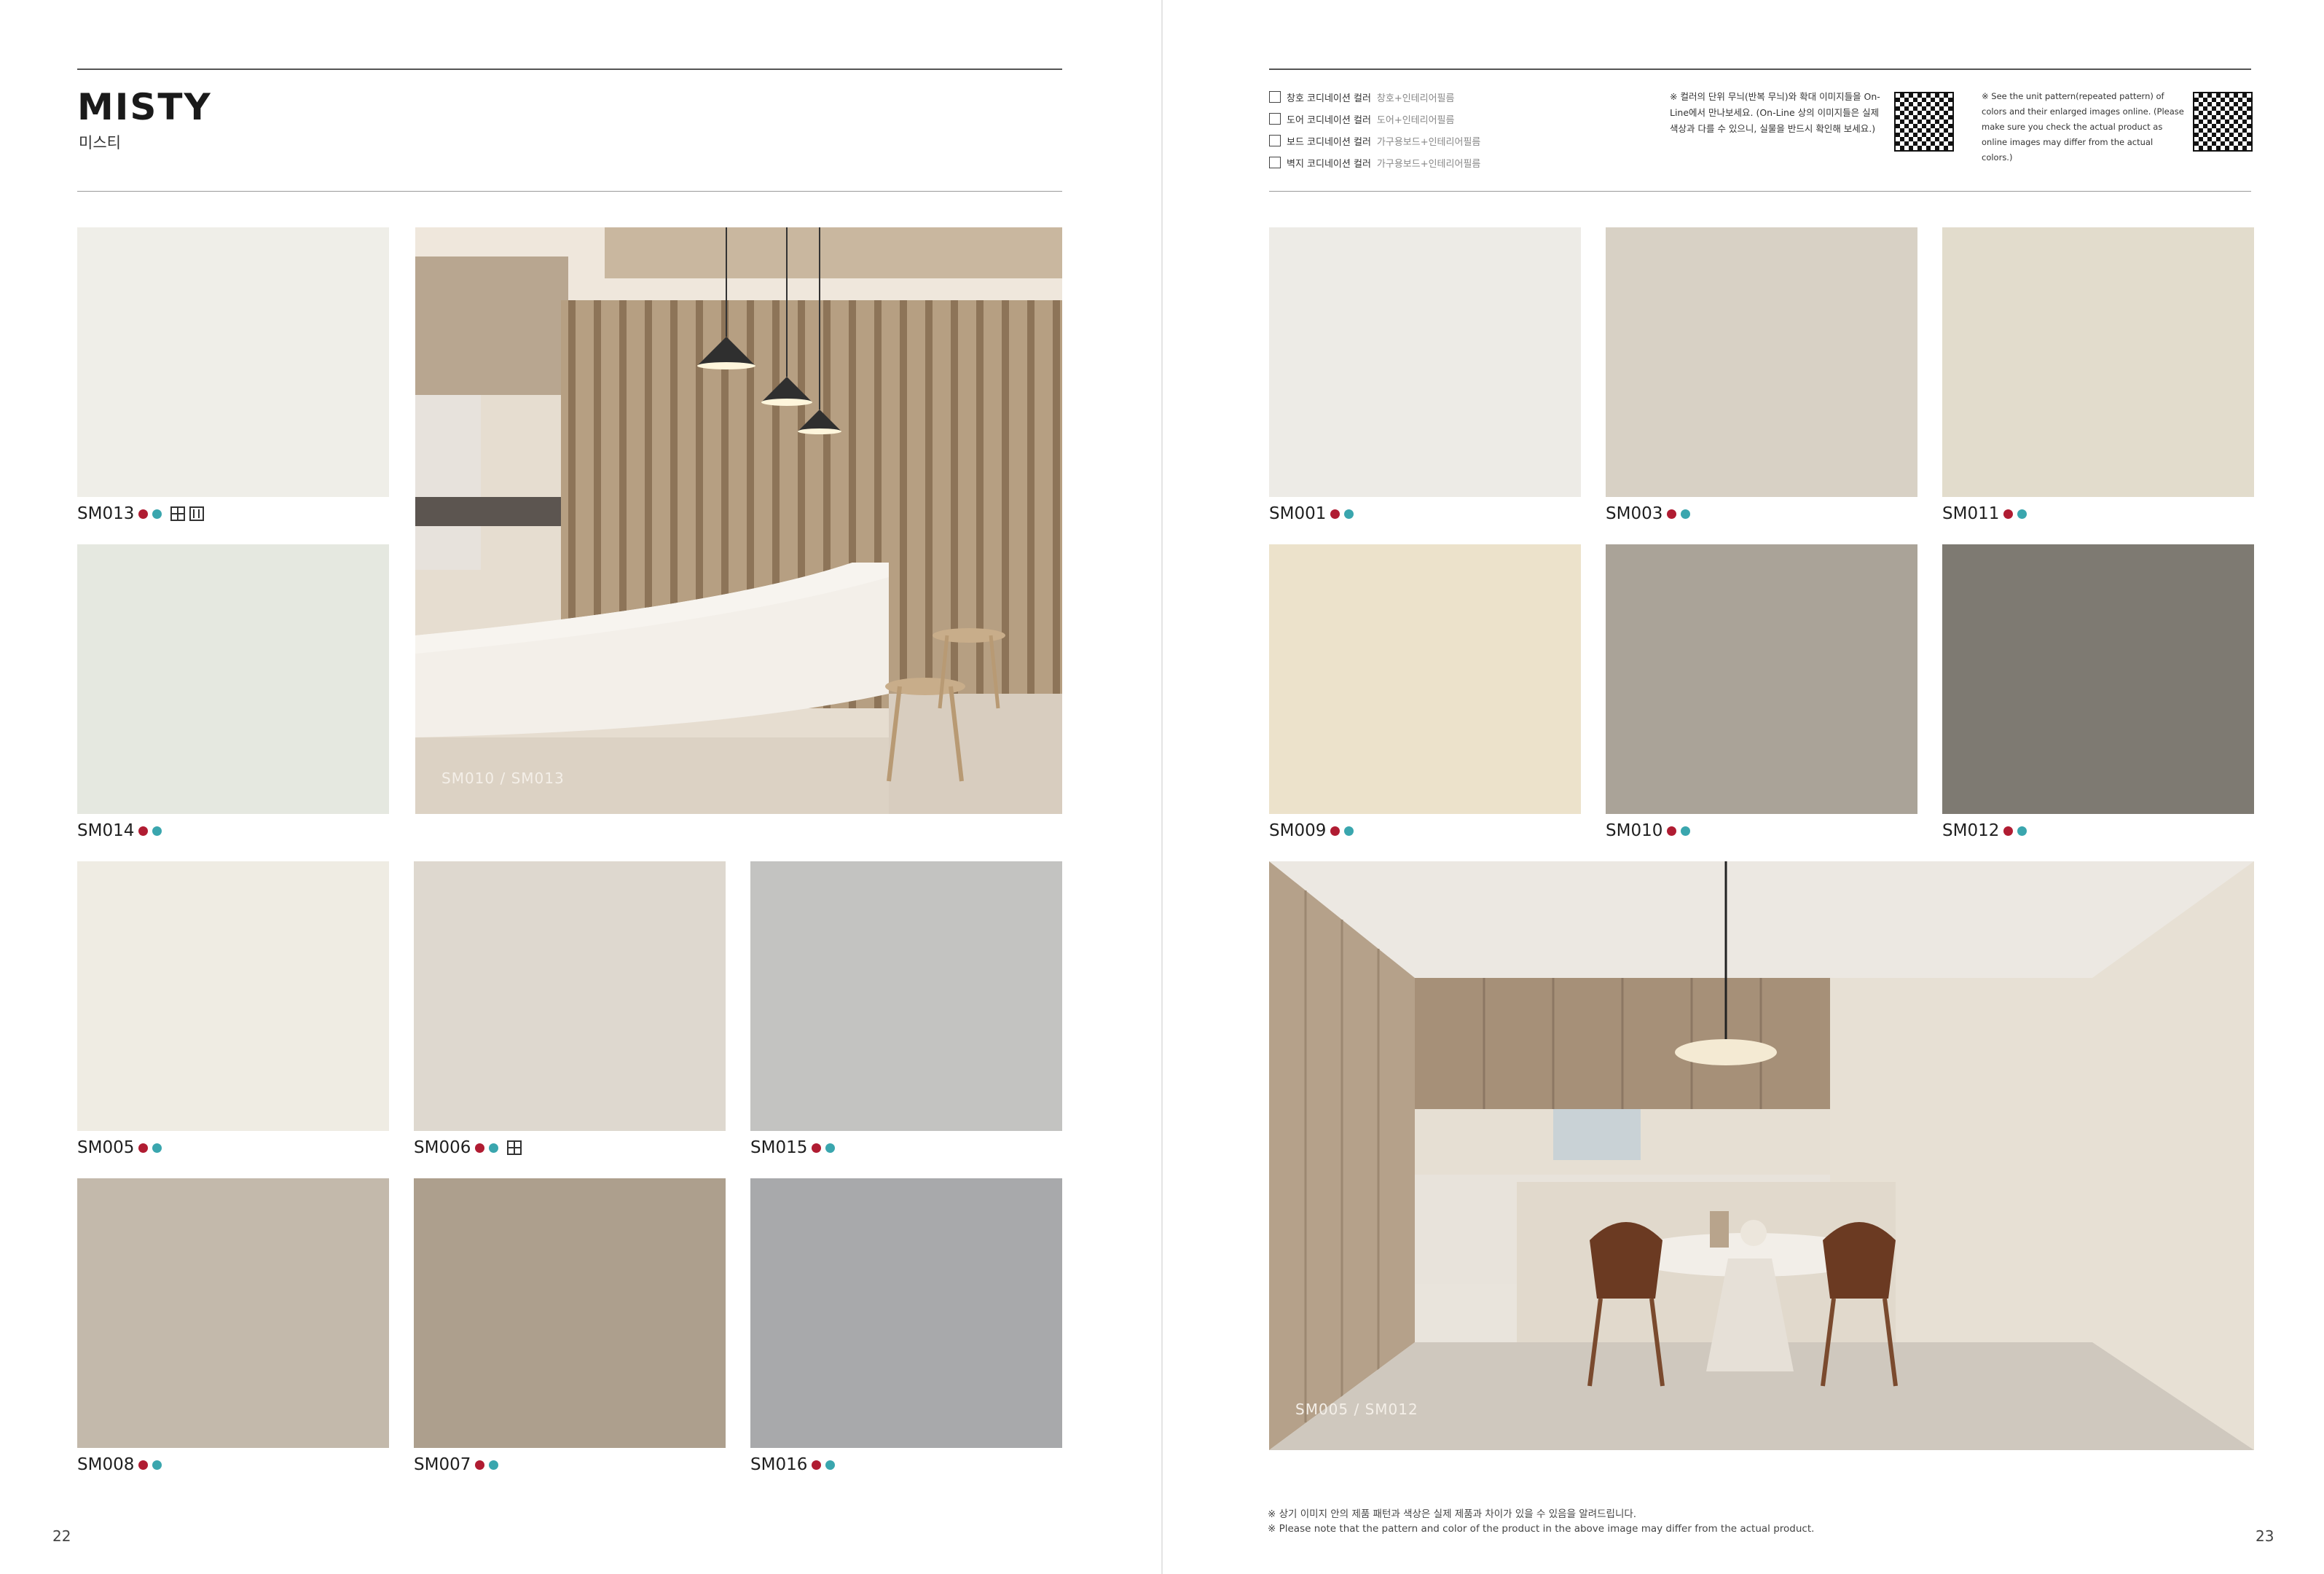 The height and width of the screenshot is (1574, 2324). What do you see at coordinates (1374, 162) in the screenshot?
I see `legend-item: 벽지 코디네이션 컬러 가구용보드+인테리어필름` at bounding box center [1374, 162].